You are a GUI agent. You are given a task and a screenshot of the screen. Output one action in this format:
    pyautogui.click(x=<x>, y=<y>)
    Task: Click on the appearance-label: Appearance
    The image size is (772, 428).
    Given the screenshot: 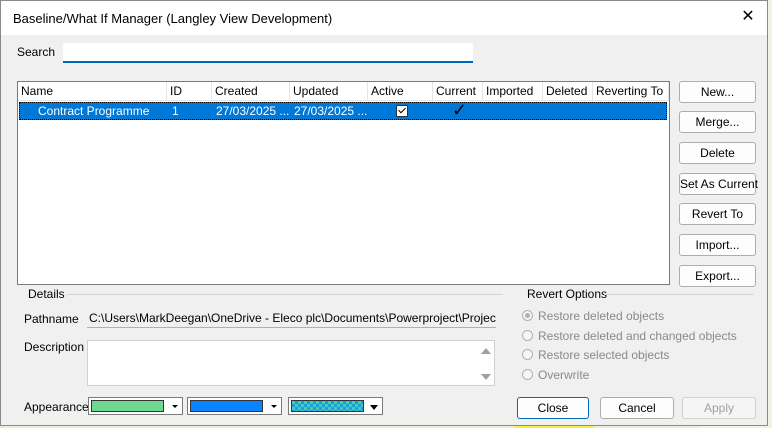 What is the action you would take?
    pyautogui.click(x=56, y=407)
    